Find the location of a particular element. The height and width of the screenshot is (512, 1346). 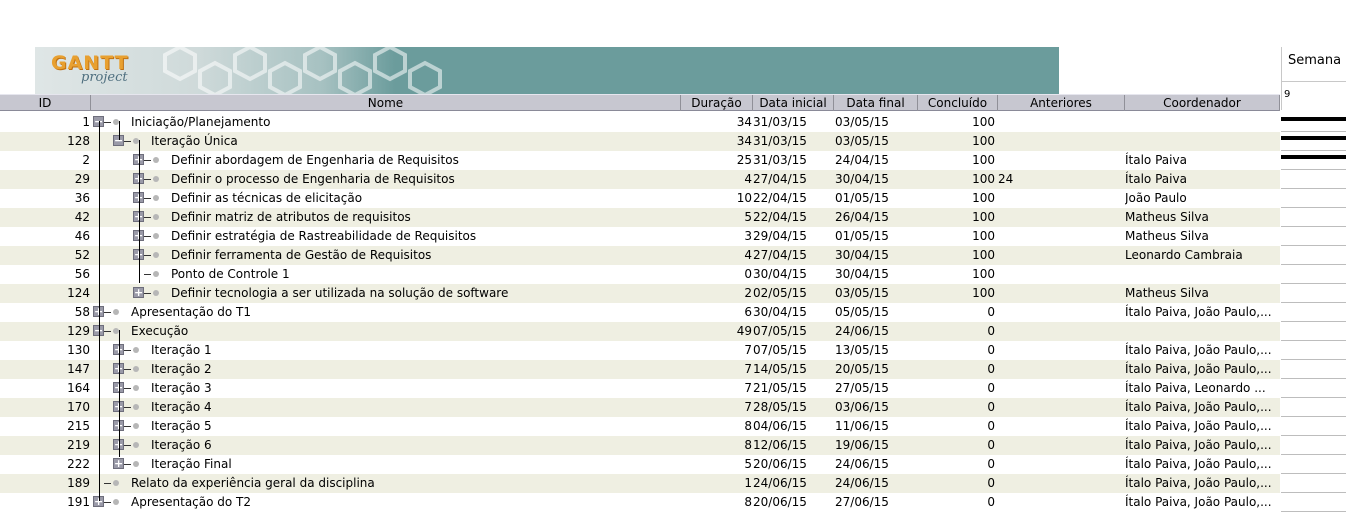

task-name-cell: Execução is located at coordinates (159, 331).